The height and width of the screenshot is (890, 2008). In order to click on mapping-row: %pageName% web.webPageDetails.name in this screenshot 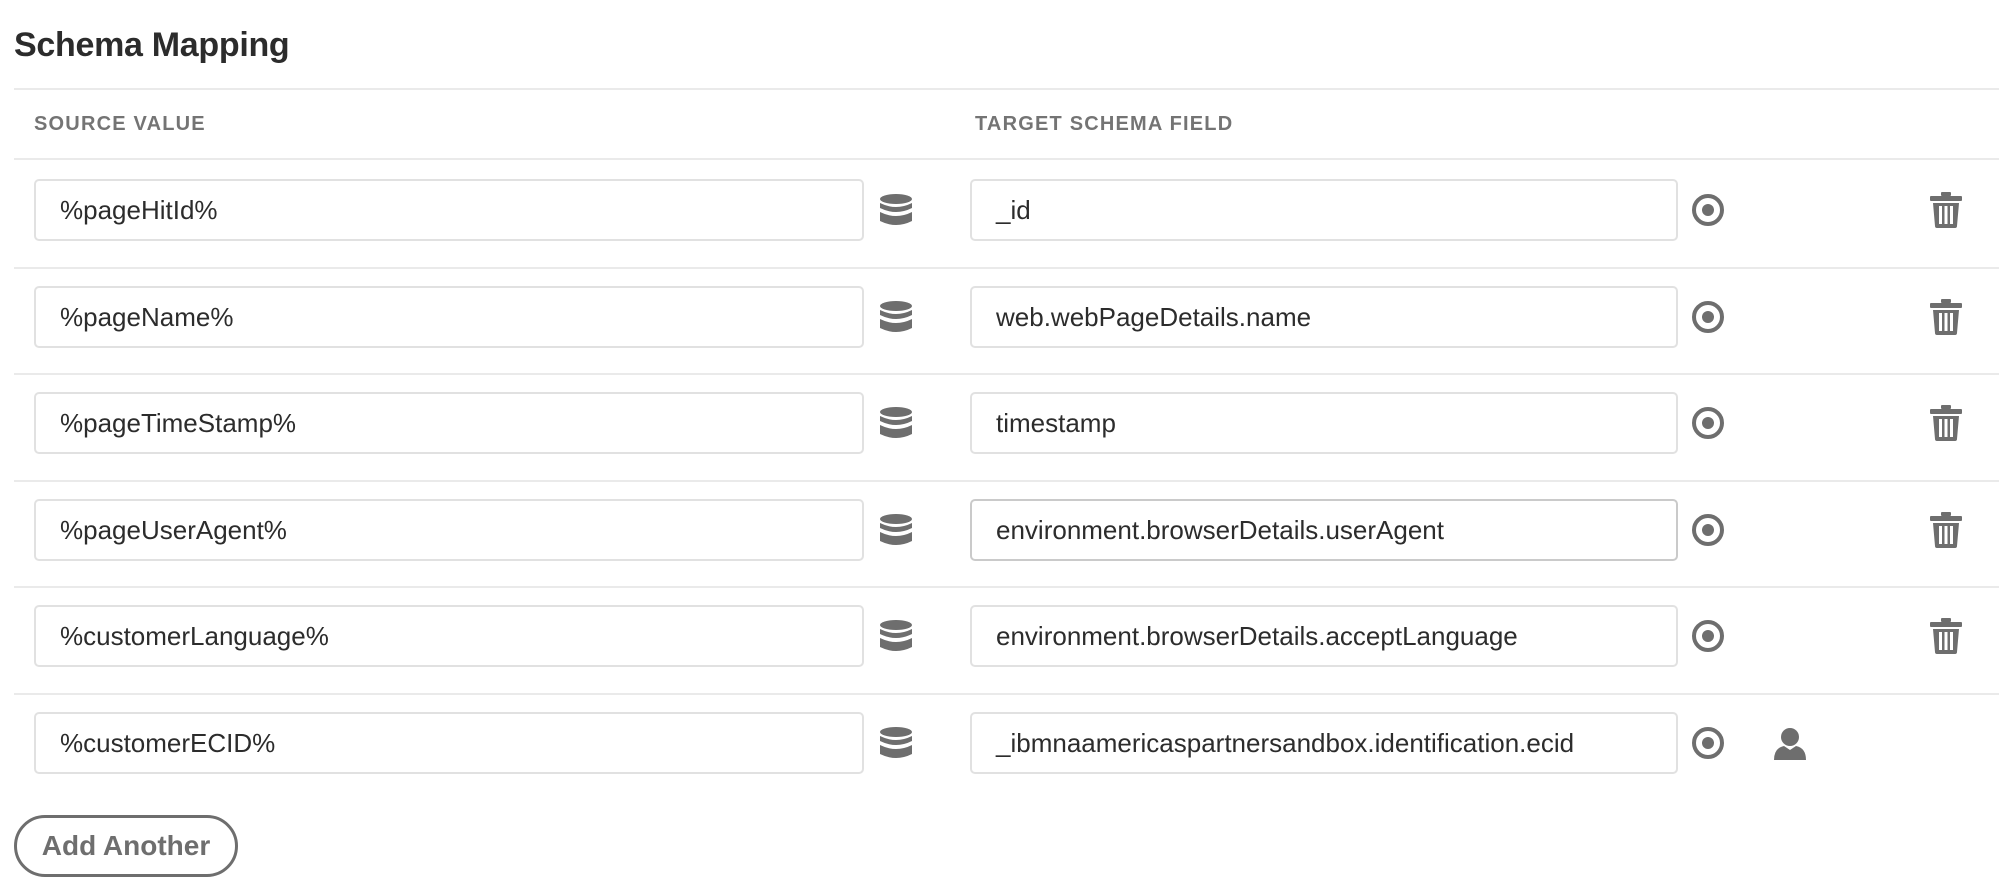, I will do `click(1004, 320)`.